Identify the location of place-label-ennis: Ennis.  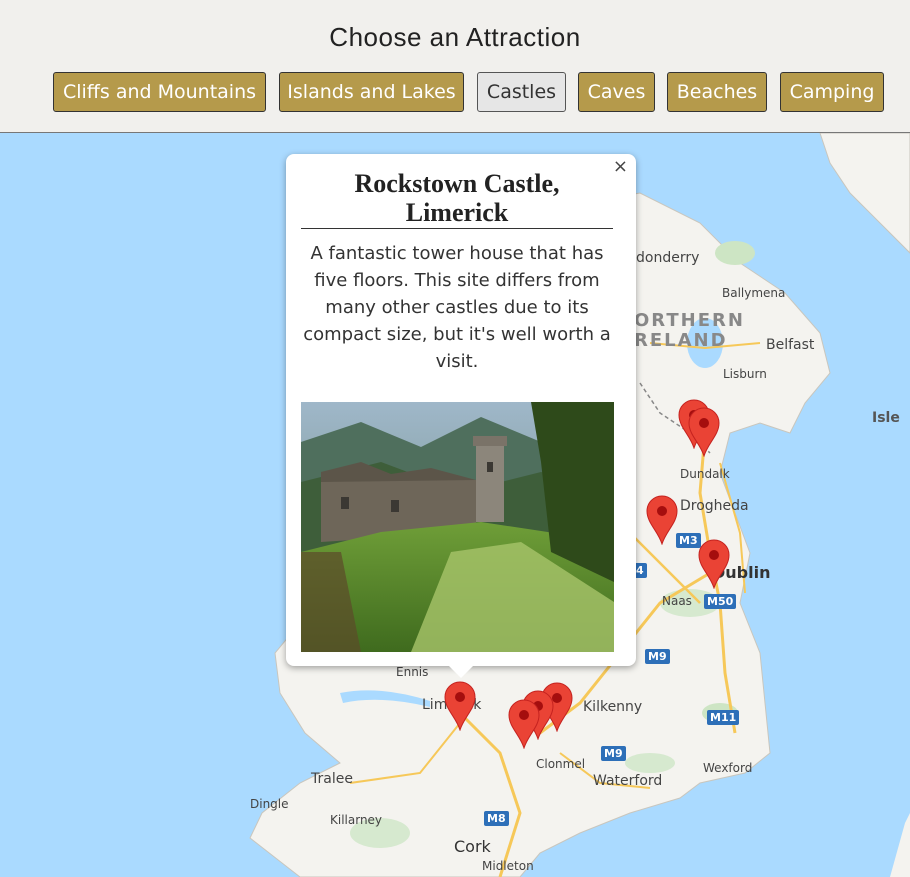
(412, 672).